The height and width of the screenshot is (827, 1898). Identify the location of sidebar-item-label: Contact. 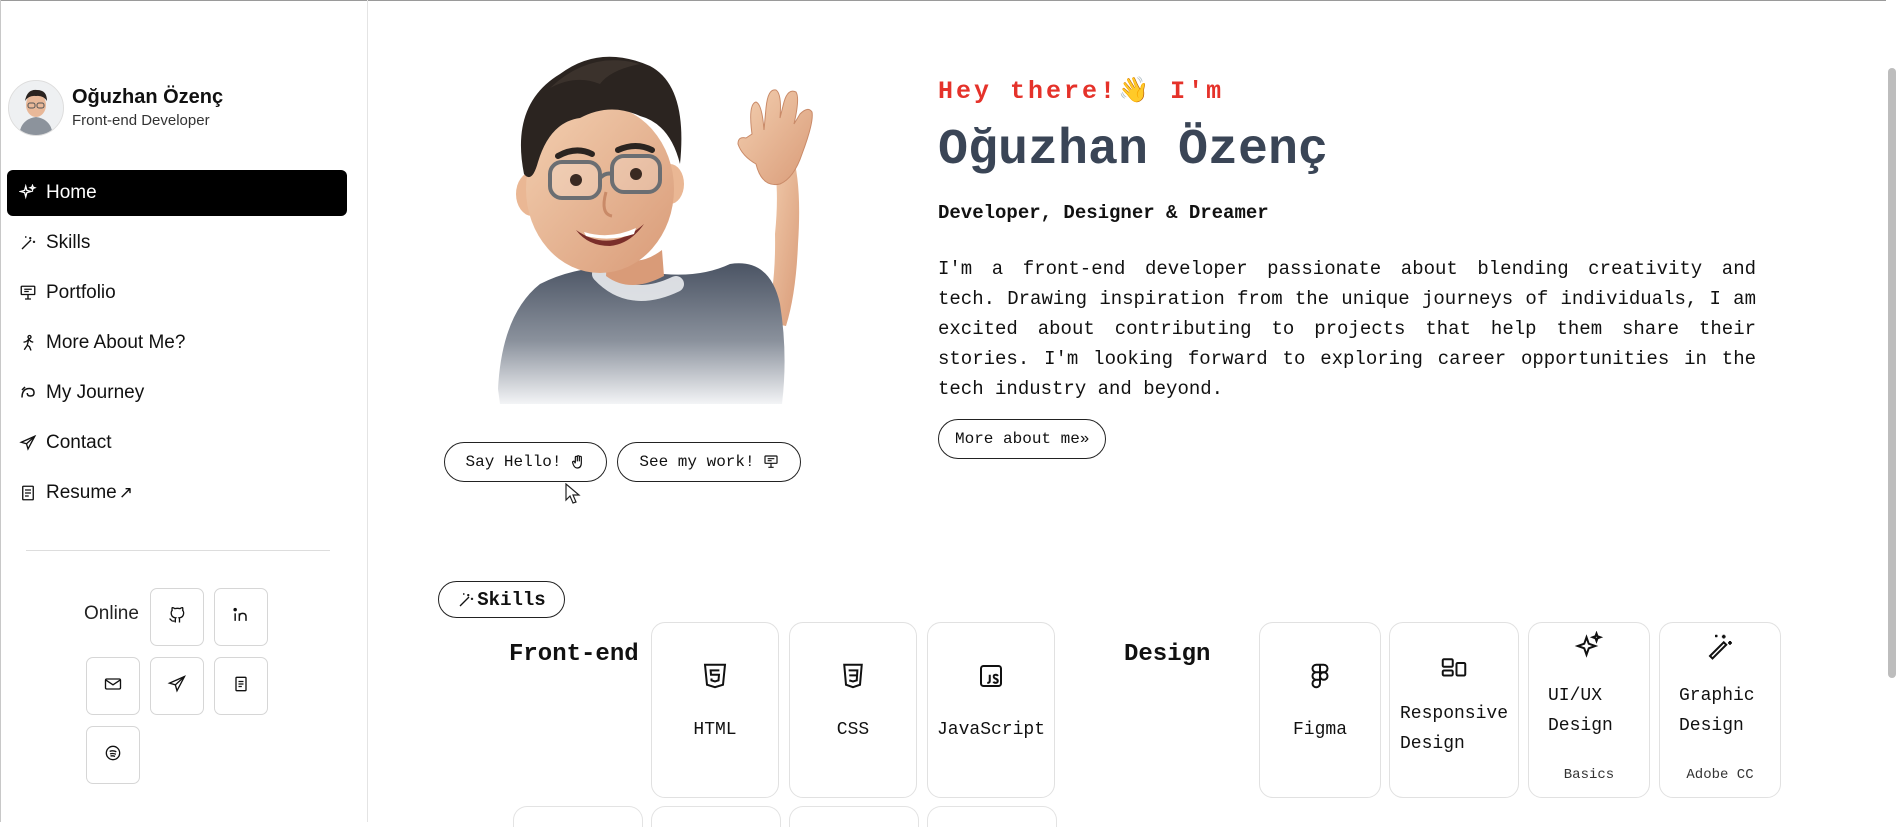
(79, 442).